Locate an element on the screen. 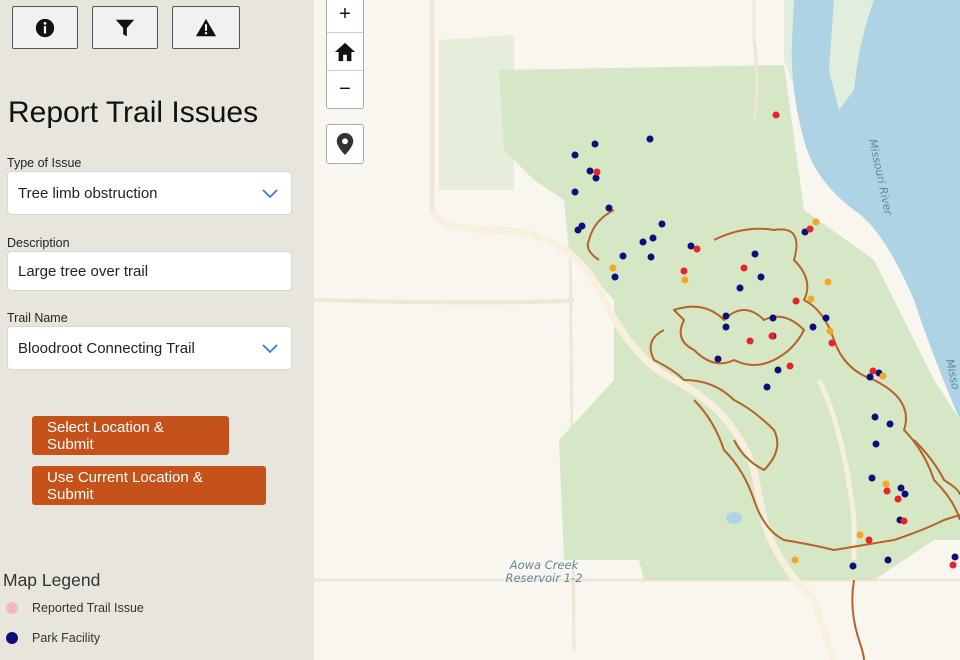  filter-icon is located at coordinates (125, 27).